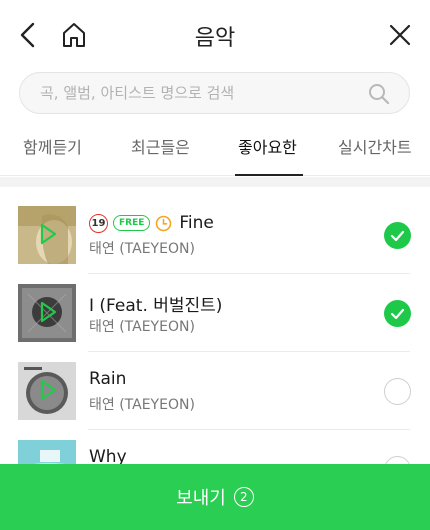  What do you see at coordinates (269, 175) in the screenshot?
I see `active-tab-indicator` at bounding box center [269, 175].